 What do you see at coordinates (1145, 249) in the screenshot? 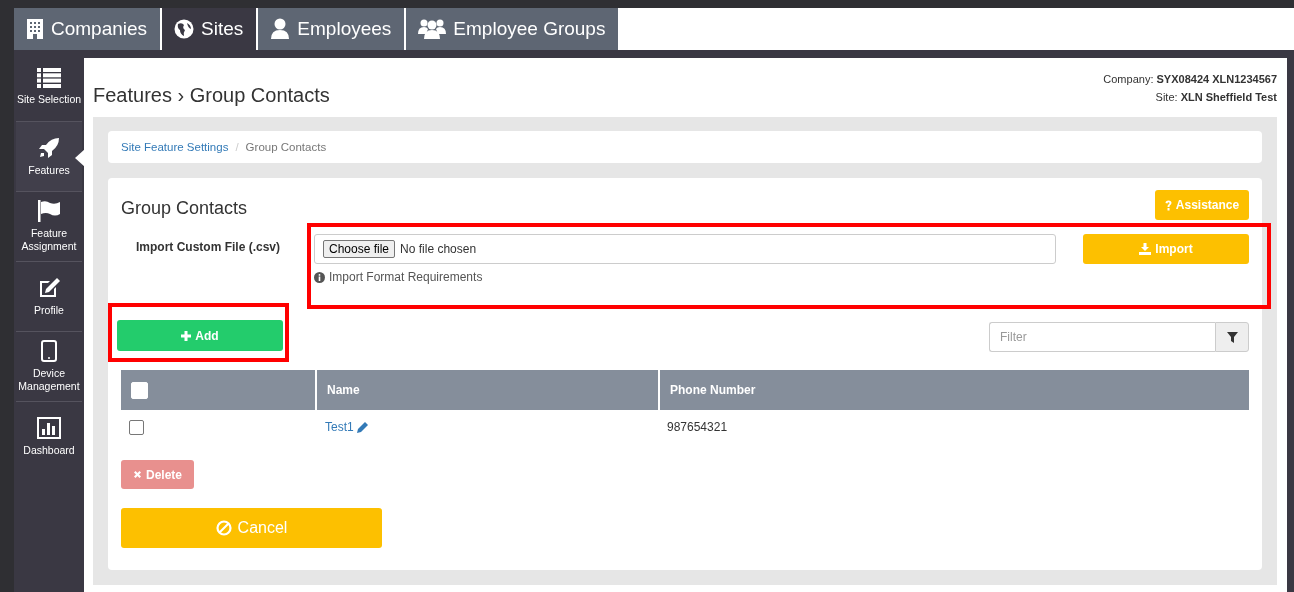
I see `download-icon` at bounding box center [1145, 249].